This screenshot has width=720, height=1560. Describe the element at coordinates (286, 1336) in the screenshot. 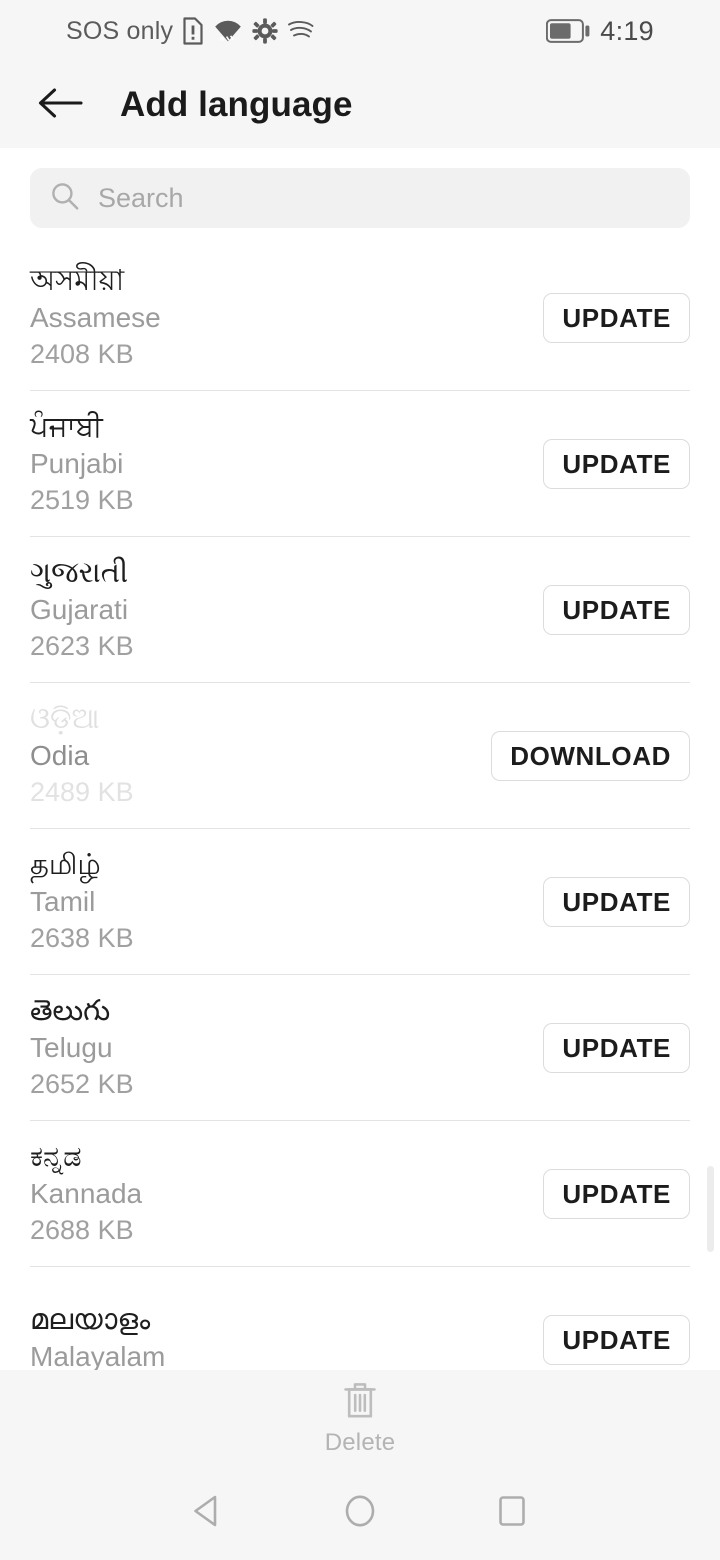

I see `language-text-group: മലയാളം Malayalam` at that location.